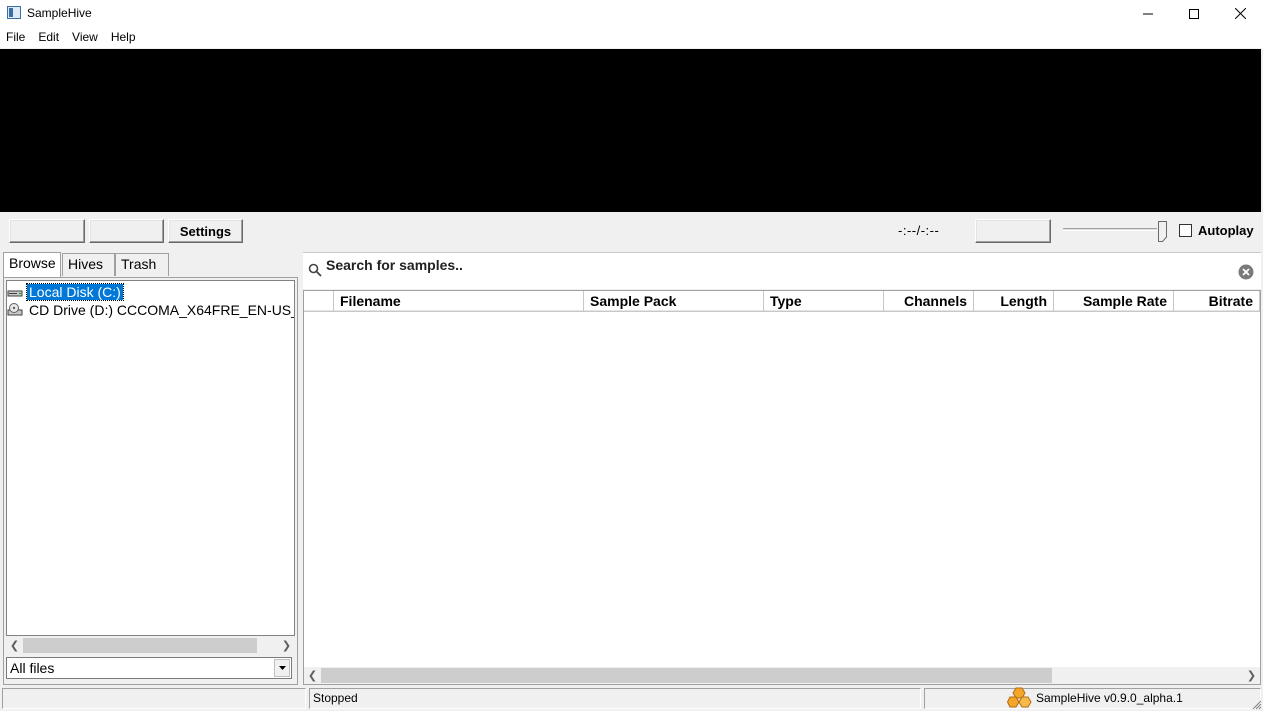 The width and height of the screenshot is (1263, 711). What do you see at coordinates (1162, 231) in the screenshot?
I see `volume-slider-thumb` at bounding box center [1162, 231].